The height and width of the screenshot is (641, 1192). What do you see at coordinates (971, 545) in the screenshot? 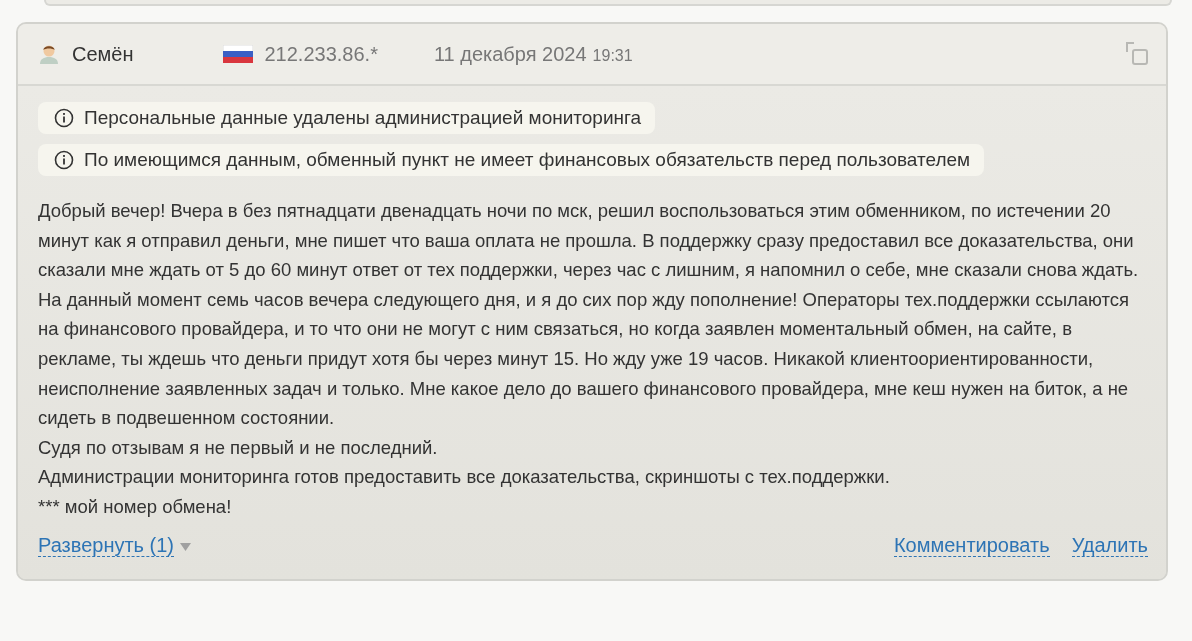
I see `action-link: Комментировать` at bounding box center [971, 545].